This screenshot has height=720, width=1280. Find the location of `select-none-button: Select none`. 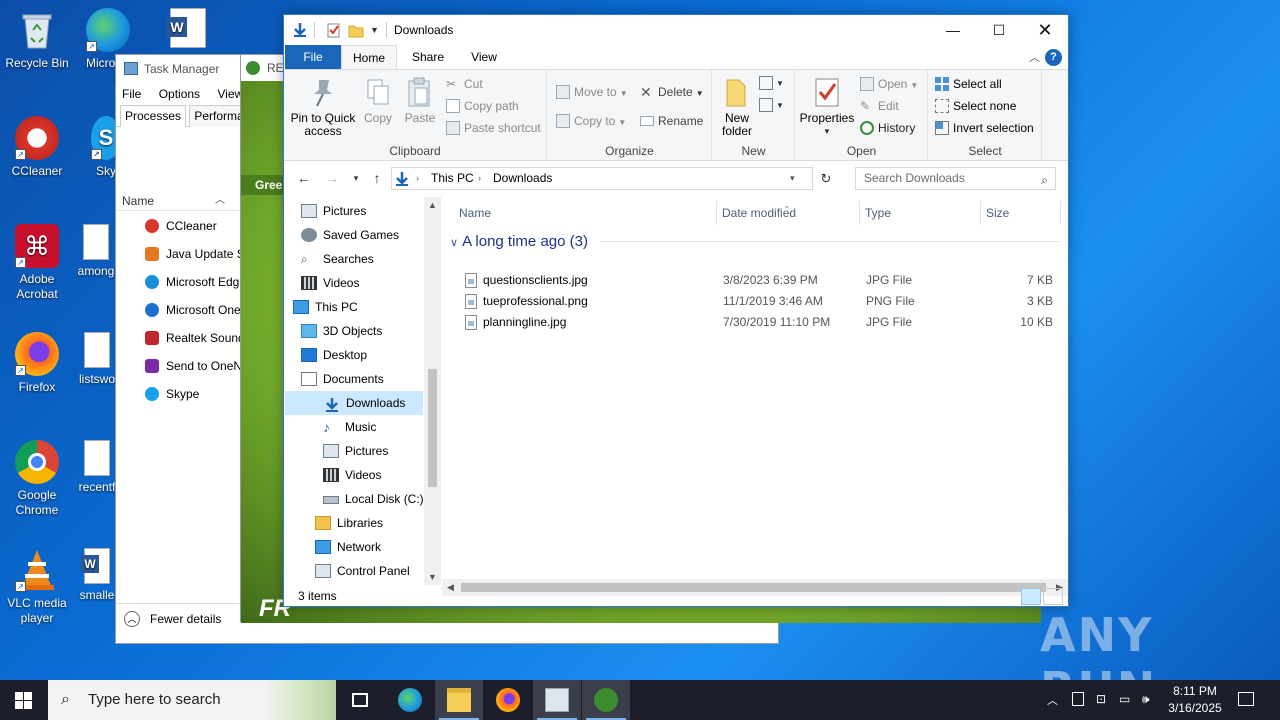

select-none-button: Select none is located at coordinates (974, 106).